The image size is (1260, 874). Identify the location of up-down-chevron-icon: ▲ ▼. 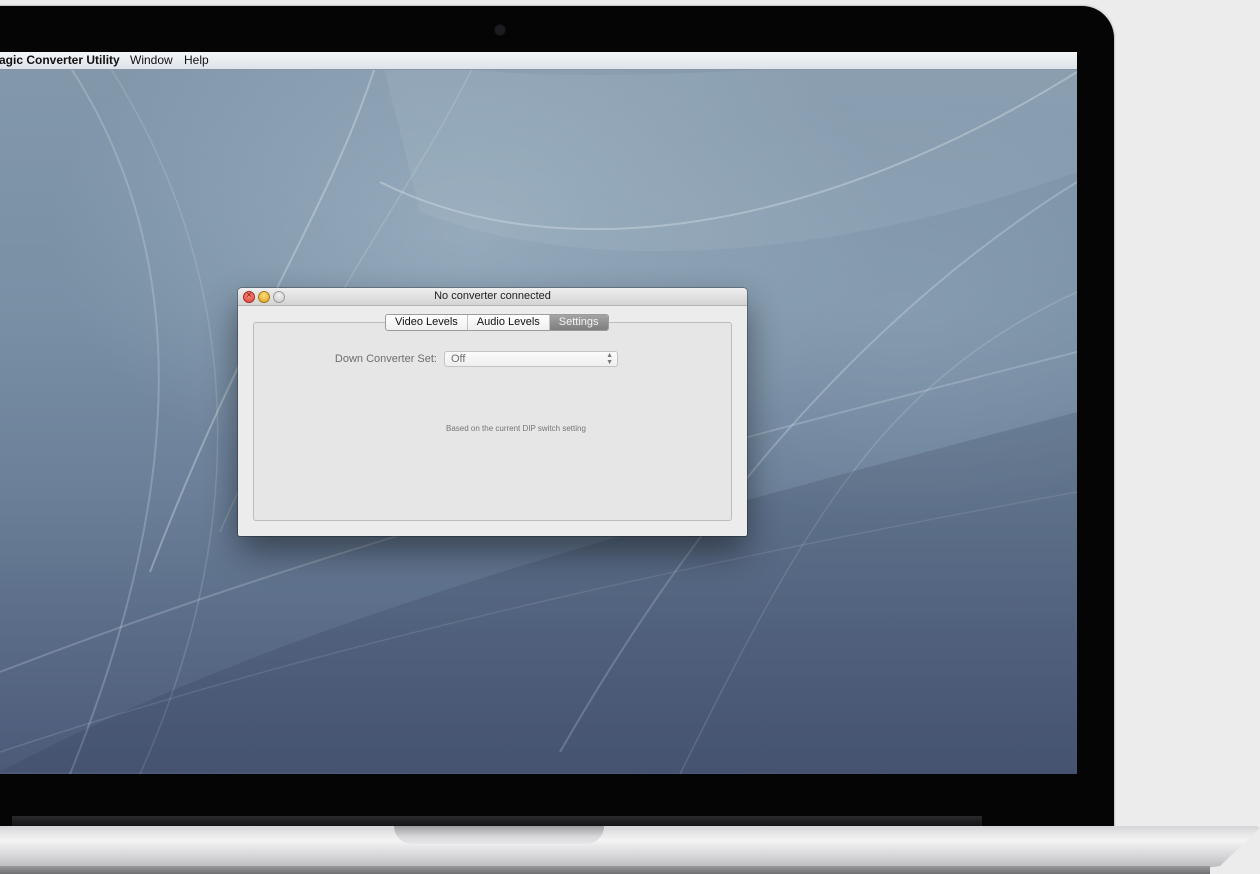
(609, 359).